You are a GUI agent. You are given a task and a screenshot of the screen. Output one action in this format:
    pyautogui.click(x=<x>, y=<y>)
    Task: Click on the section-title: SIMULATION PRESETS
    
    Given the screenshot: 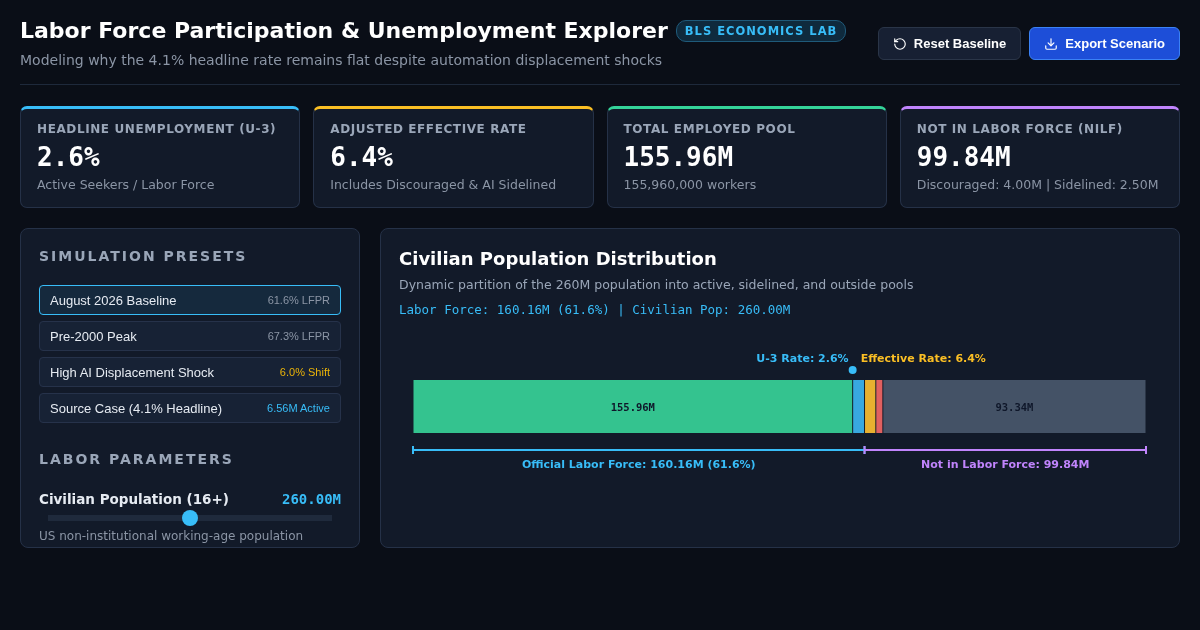 What is the action you would take?
    pyautogui.click(x=144, y=256)
    